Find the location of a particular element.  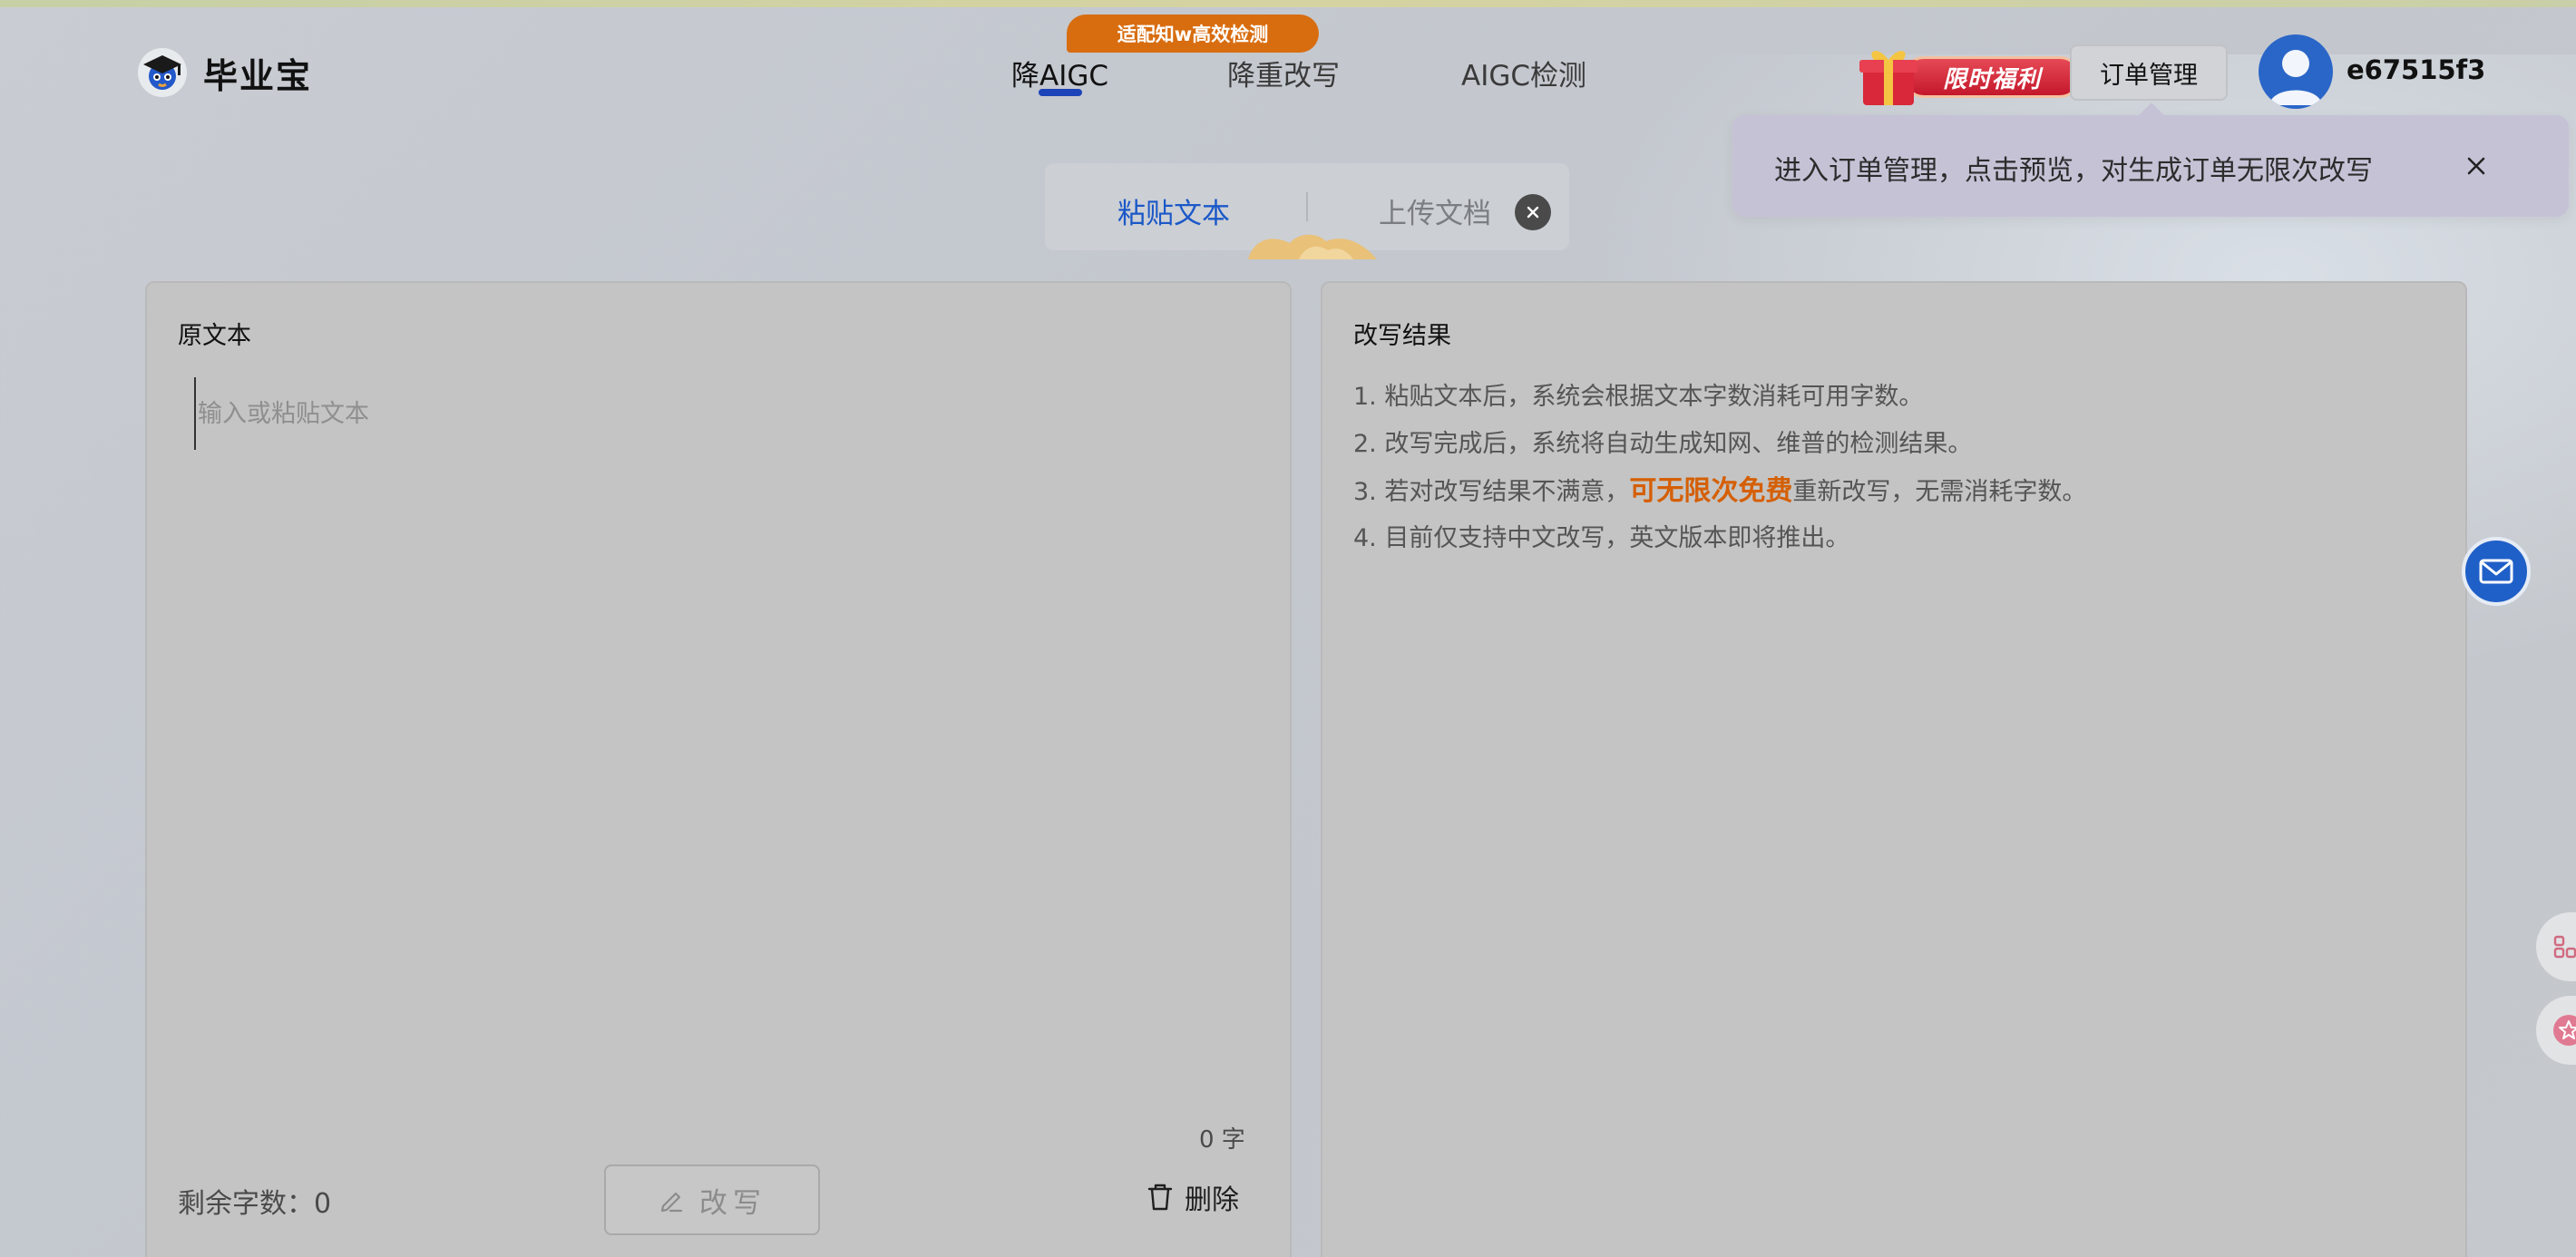

char-count: 0 字 is located at coordinates (1222, 1140).